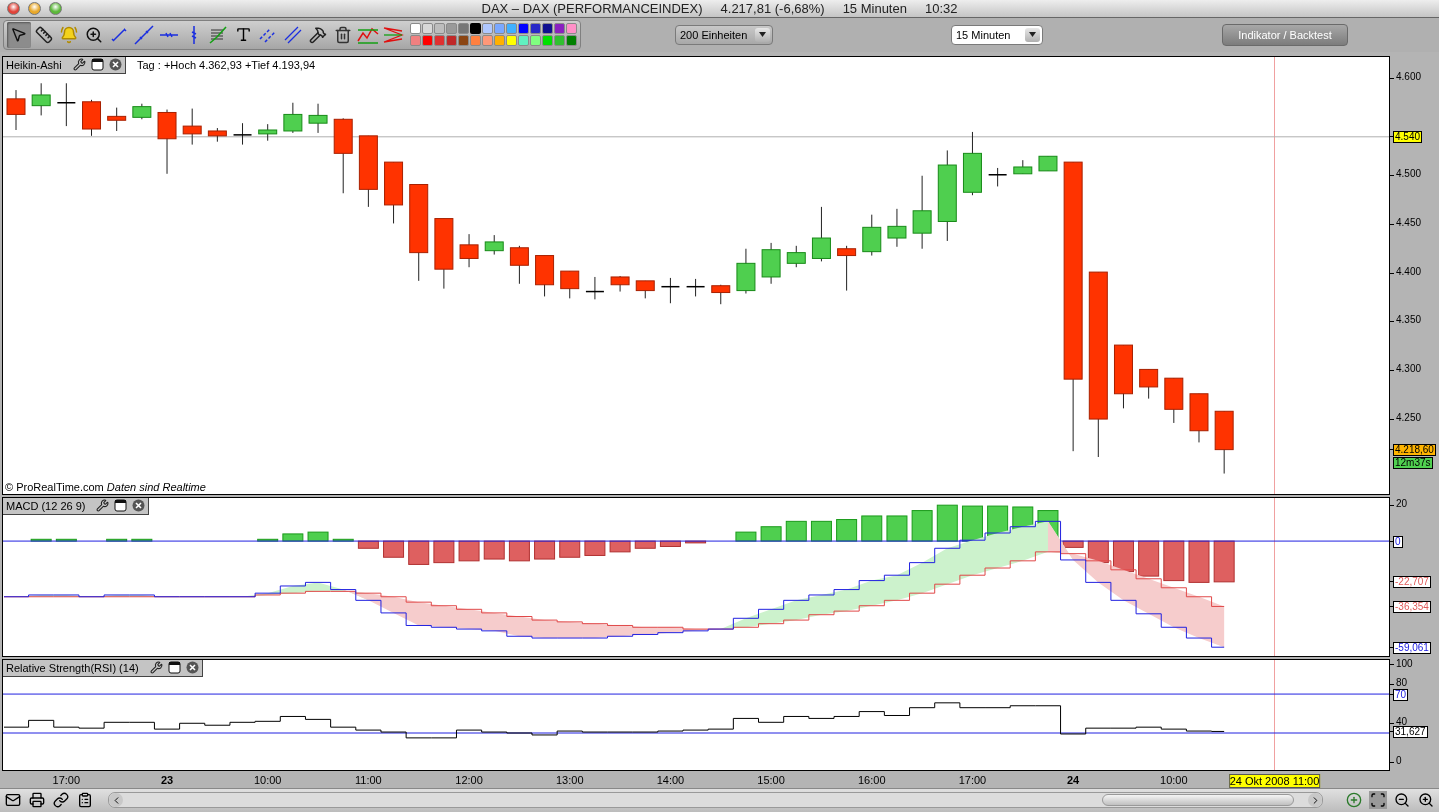  Describe the element at coordinates (1409, 223) in the screenshot. I see `axis-label: 4.450` at that location.